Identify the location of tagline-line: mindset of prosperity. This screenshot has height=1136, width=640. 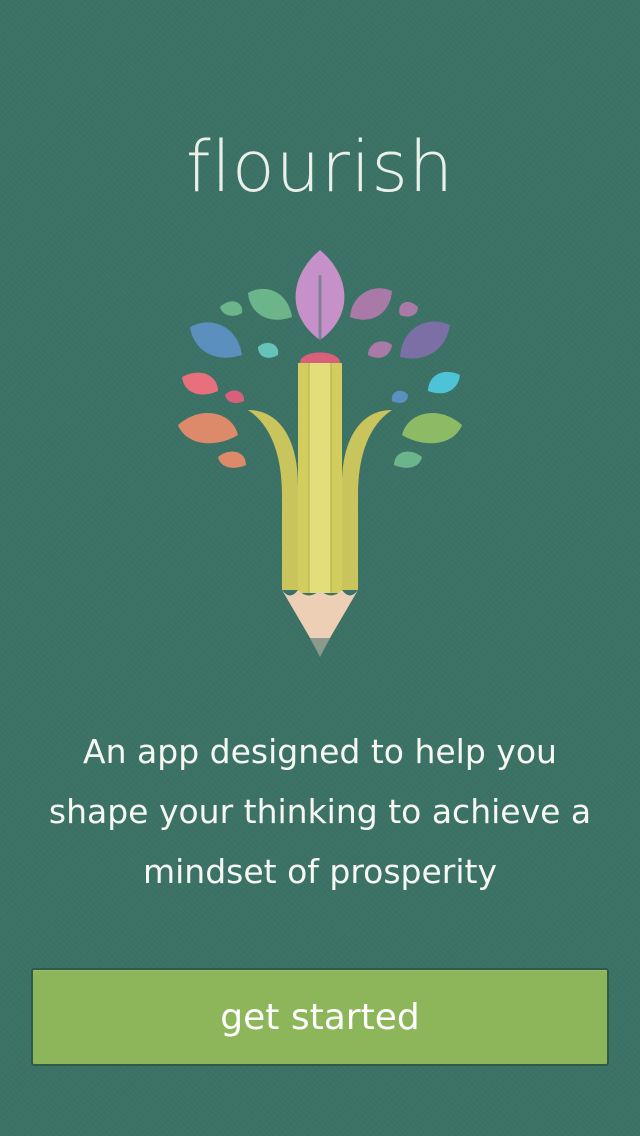
(320, 871).